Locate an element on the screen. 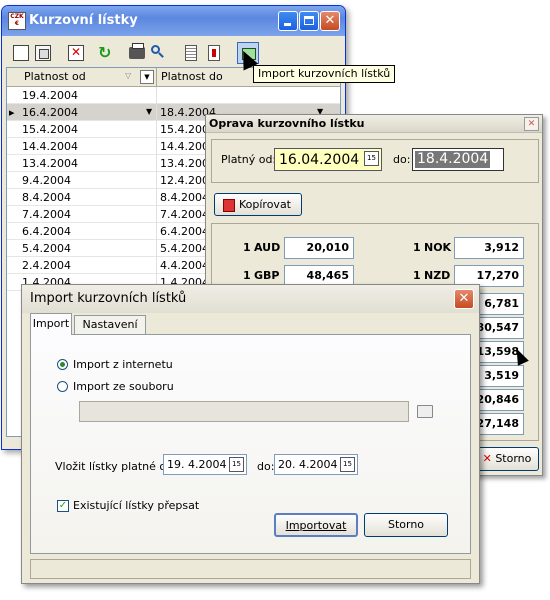 The height and width of the screenshot is (600, 550). table-row: 19.4.2004 is located at coordinates (173, 95).